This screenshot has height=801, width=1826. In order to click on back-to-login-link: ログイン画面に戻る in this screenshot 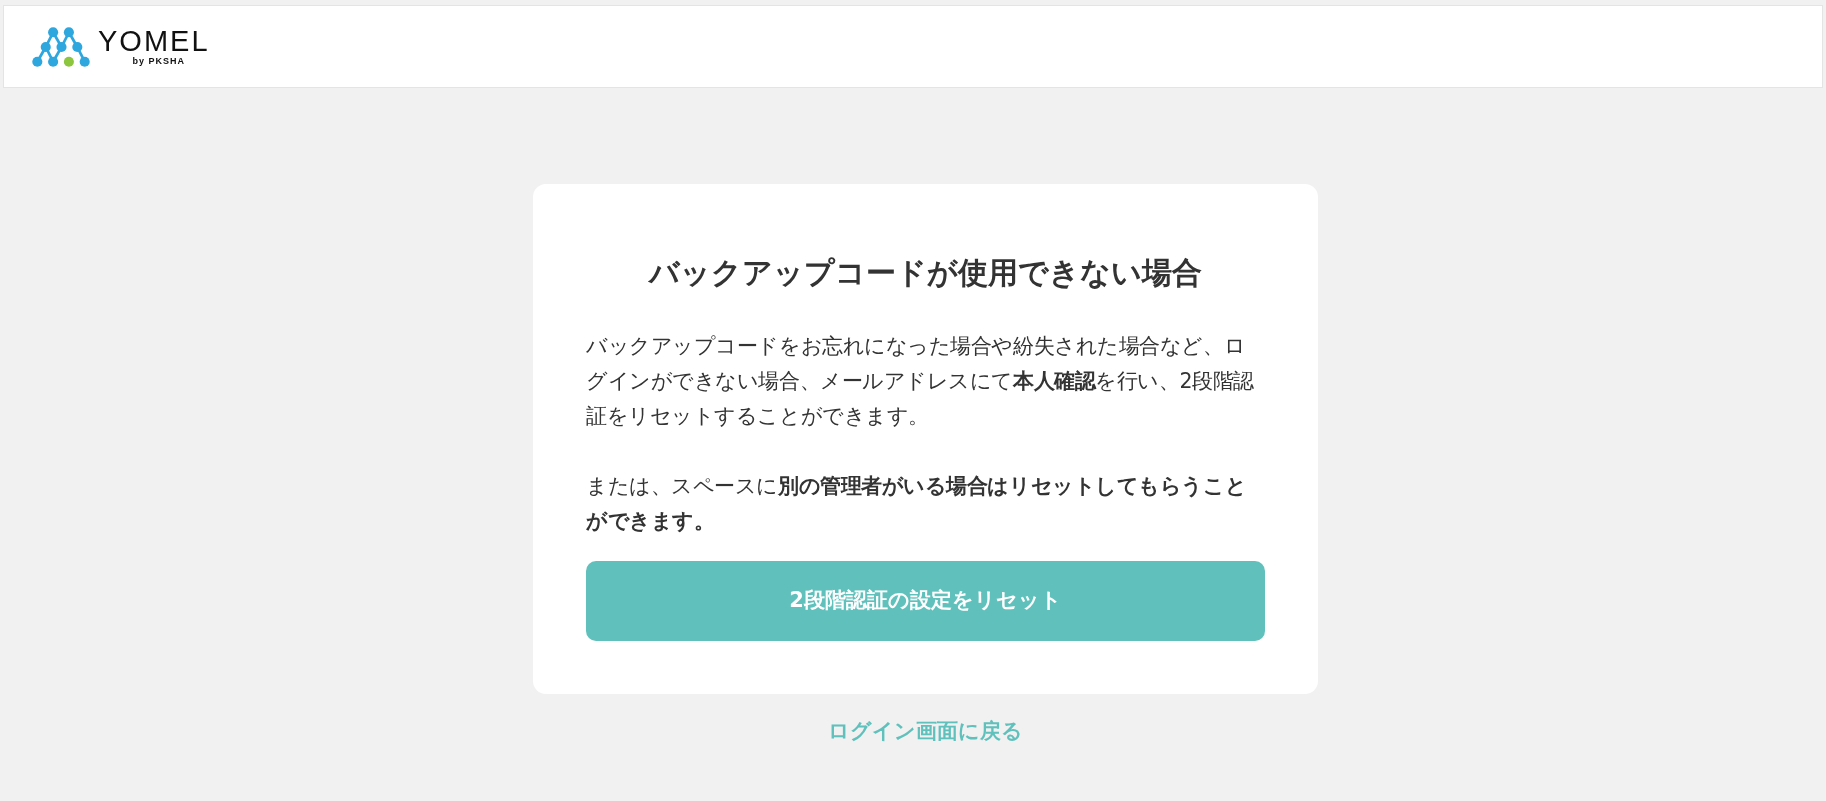, I will do `click(925, 731)`.